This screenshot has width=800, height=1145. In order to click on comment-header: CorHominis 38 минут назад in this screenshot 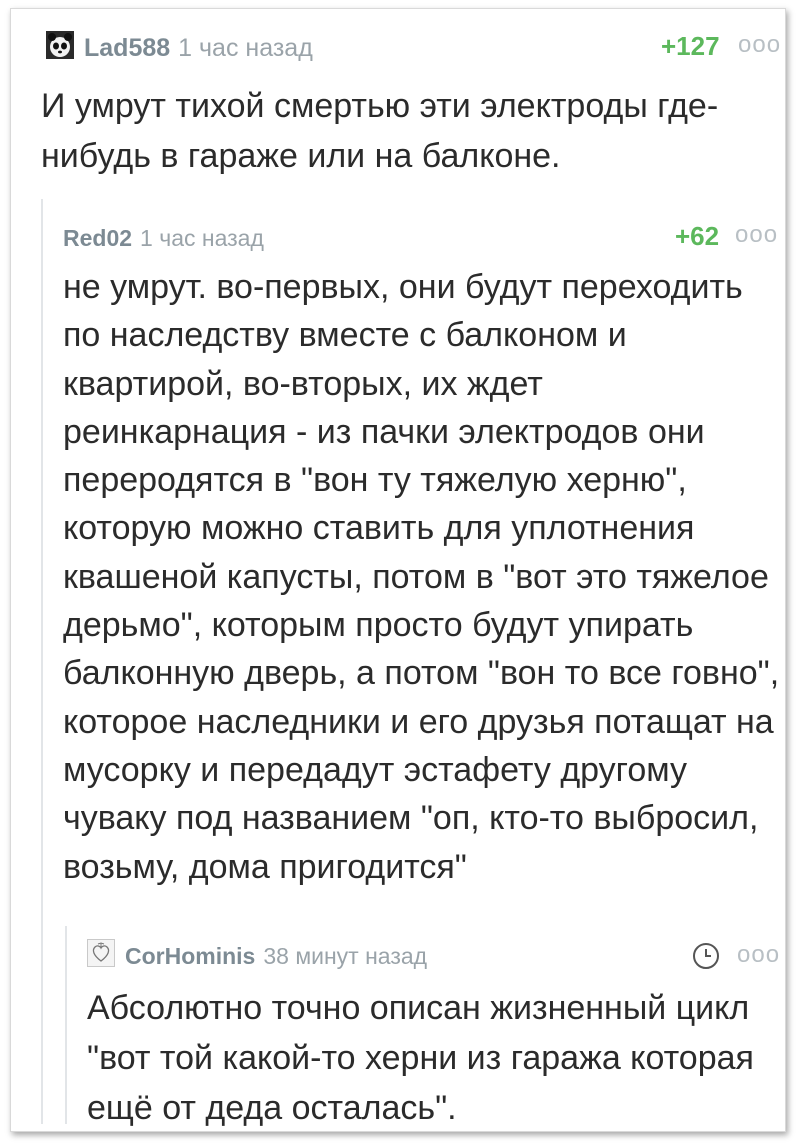, I will do `click(257, 956)`.